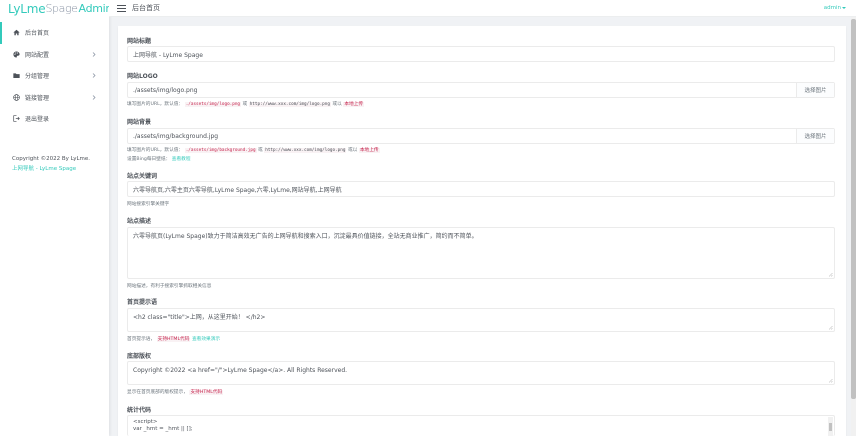 The width and height of the screenshot is (856, 436). I want to click on view-demo-link: 查看效果演示, so click(206, 339).